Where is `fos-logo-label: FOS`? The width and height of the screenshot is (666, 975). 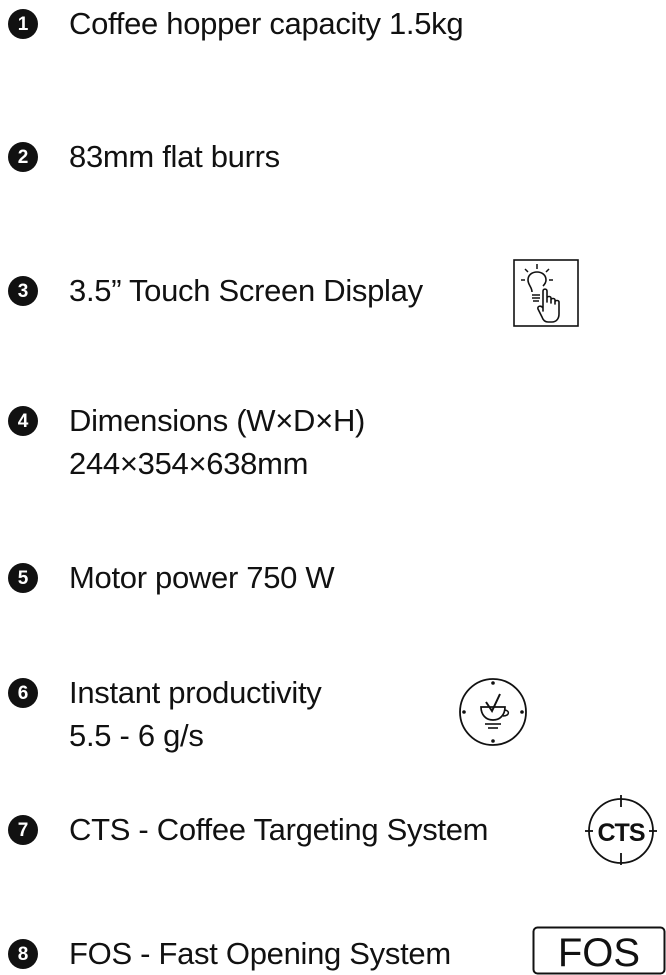
fos-logo-label: FOS is located at coordinates (599, 953).